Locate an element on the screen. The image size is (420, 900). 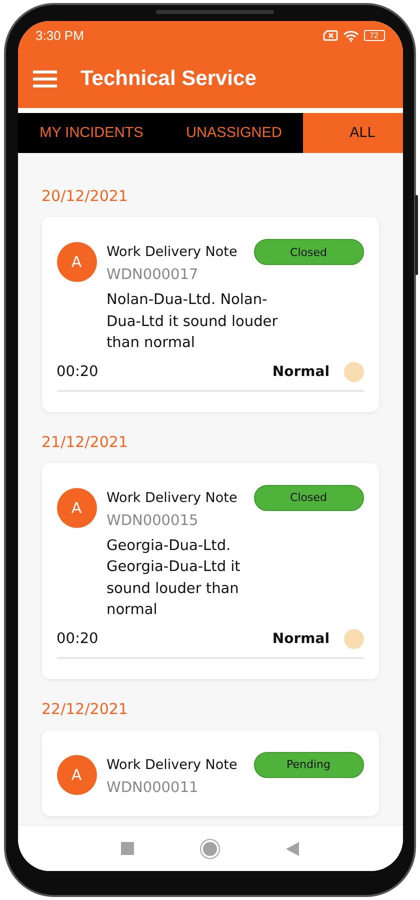
wifi-icon is located at coordinates (350, 36).